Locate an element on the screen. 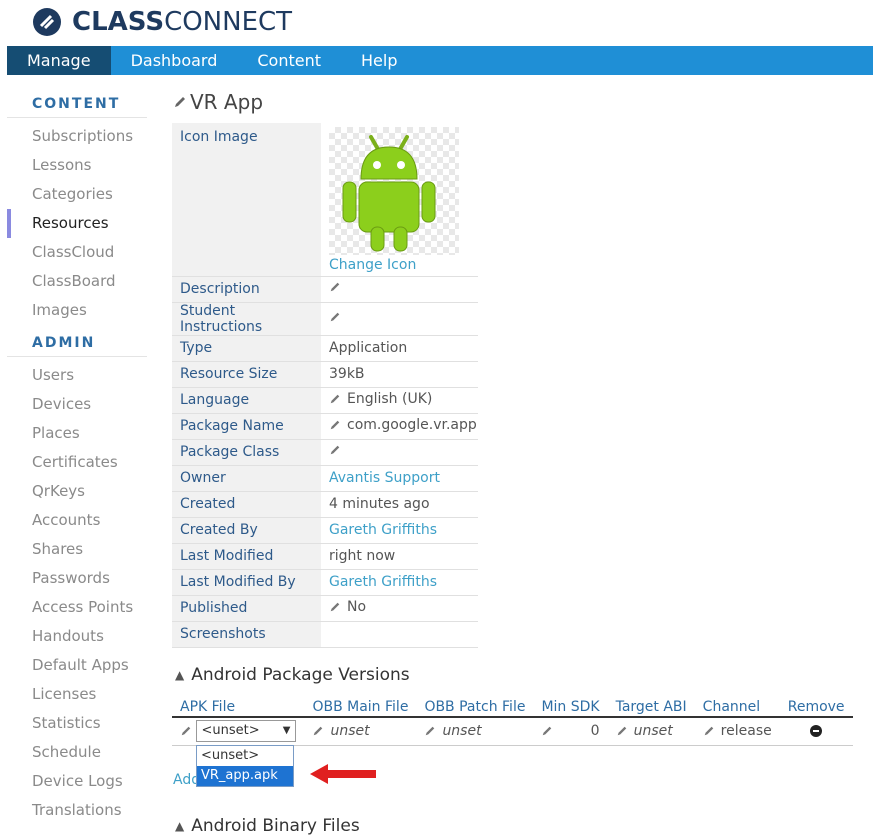  target-abi-value: unset is located at coordinates (653, 731).